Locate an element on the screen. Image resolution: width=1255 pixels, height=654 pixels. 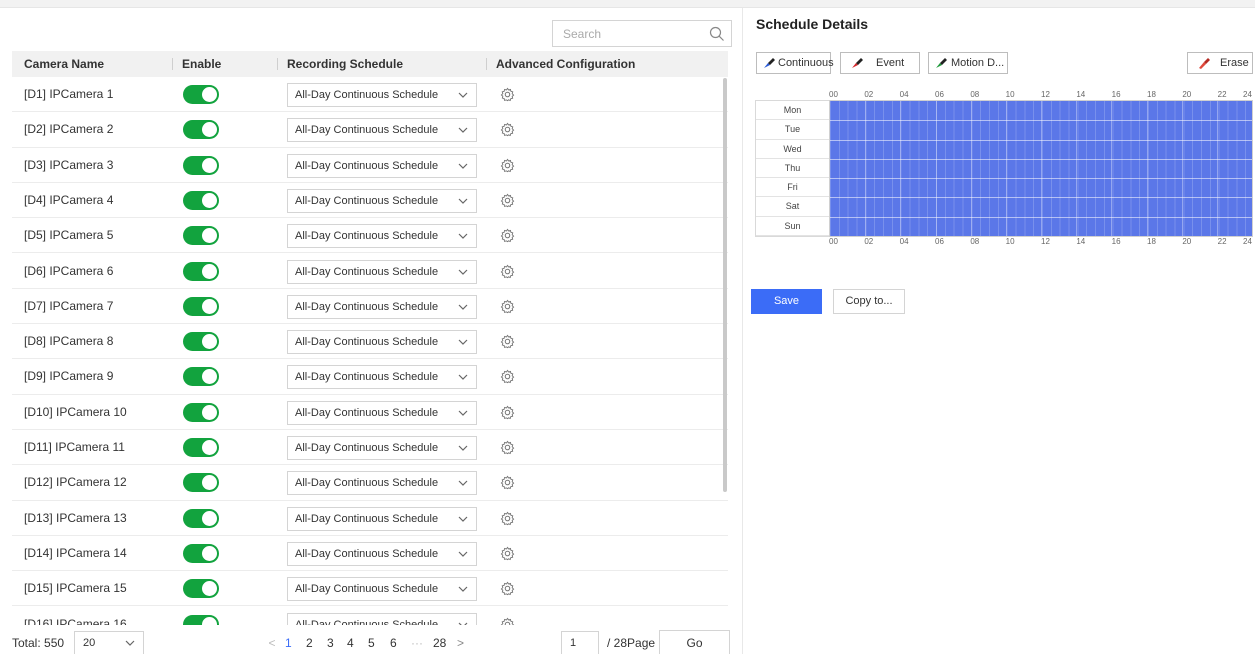
event-tool-button: Event is located at coordinates (880, 63).